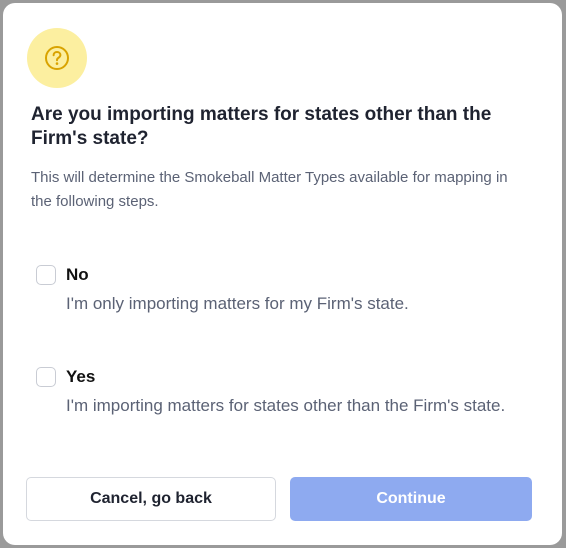 The image size is (566, 548). What do you see at coordinates (80, 377) in the screenshot?
I see `option-yes-label: Yes` at bounding box center [80, 377].